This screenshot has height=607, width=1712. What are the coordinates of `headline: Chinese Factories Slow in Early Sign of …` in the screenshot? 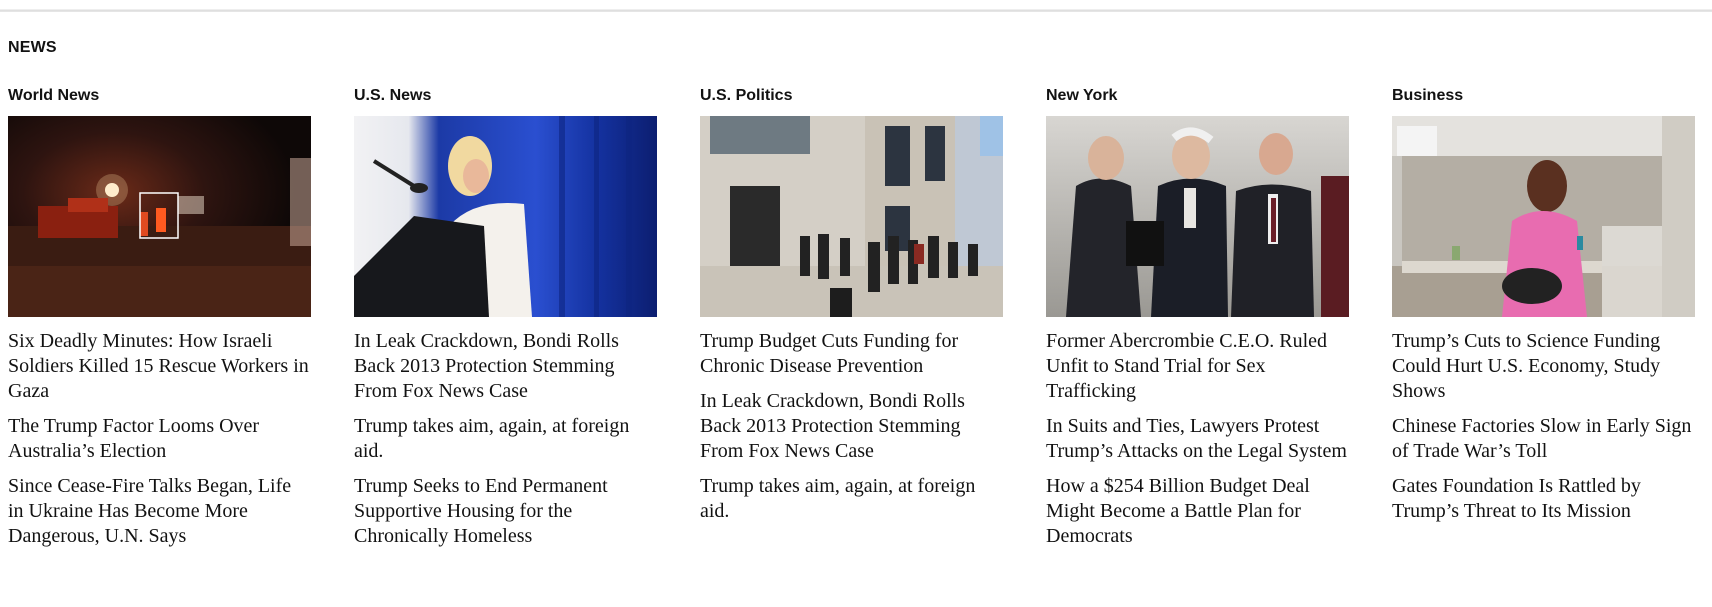 It's located at (1543, 439).